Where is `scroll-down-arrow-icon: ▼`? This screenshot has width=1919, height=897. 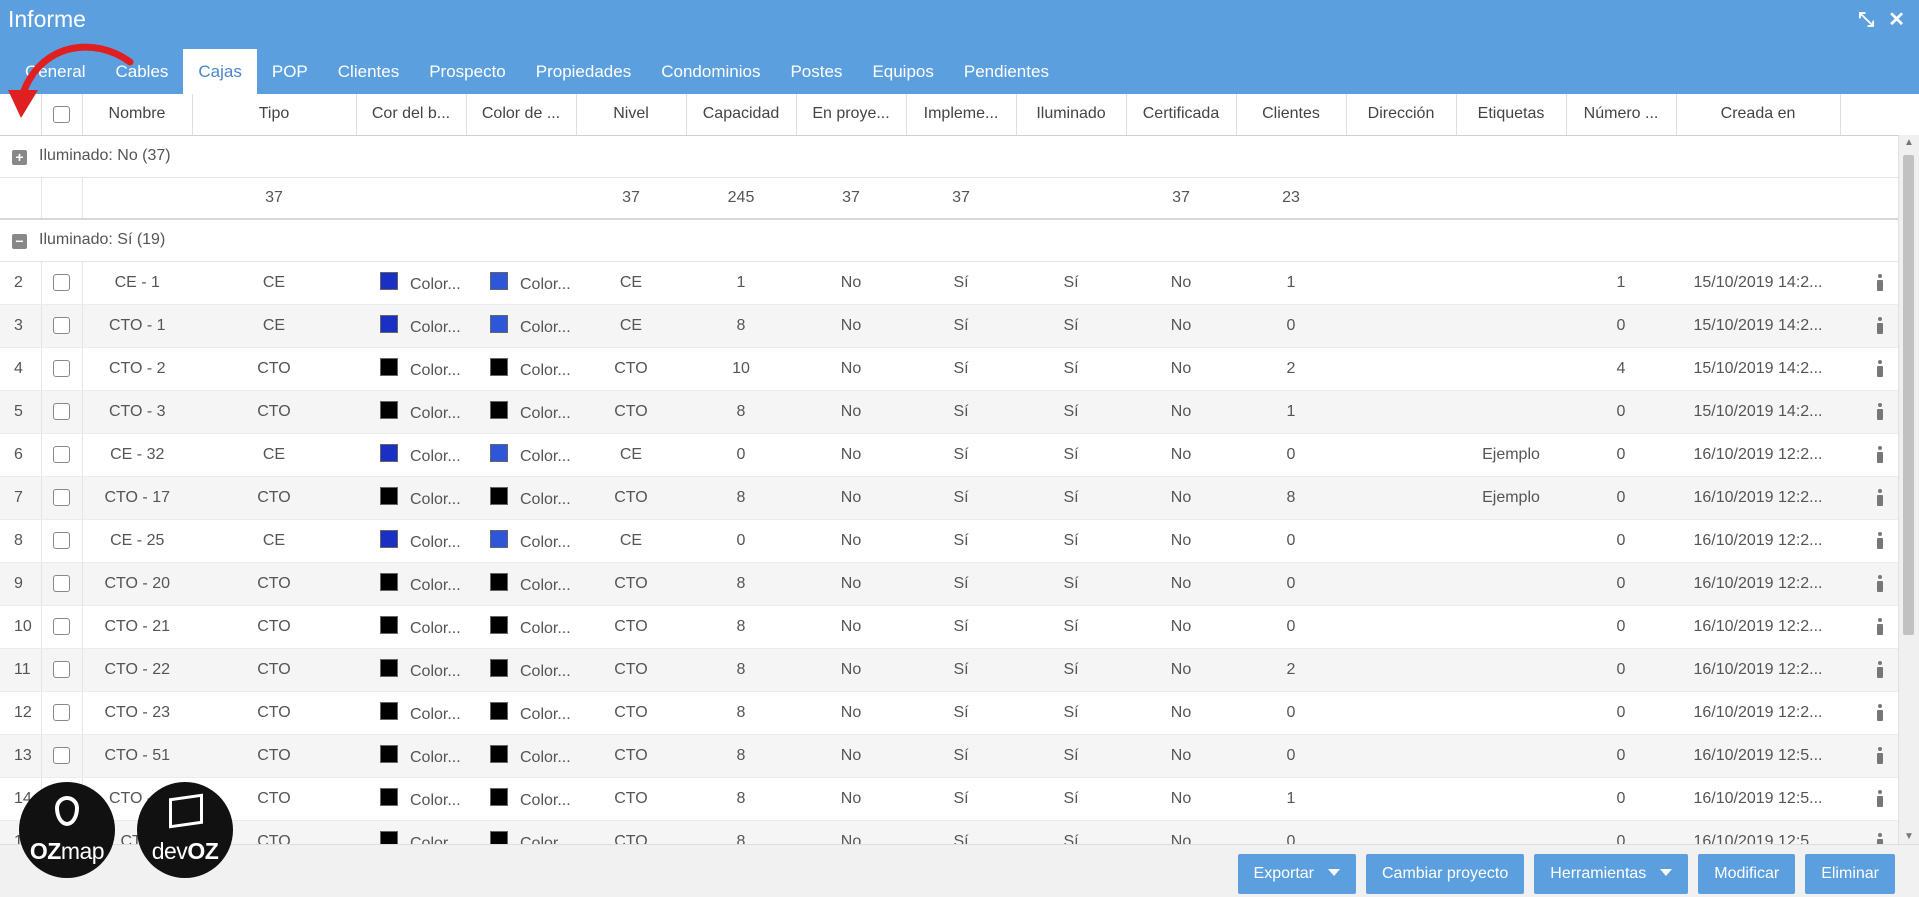 scroll-down-arrow-icon: ▼ is located at coordinates (1909, 836).